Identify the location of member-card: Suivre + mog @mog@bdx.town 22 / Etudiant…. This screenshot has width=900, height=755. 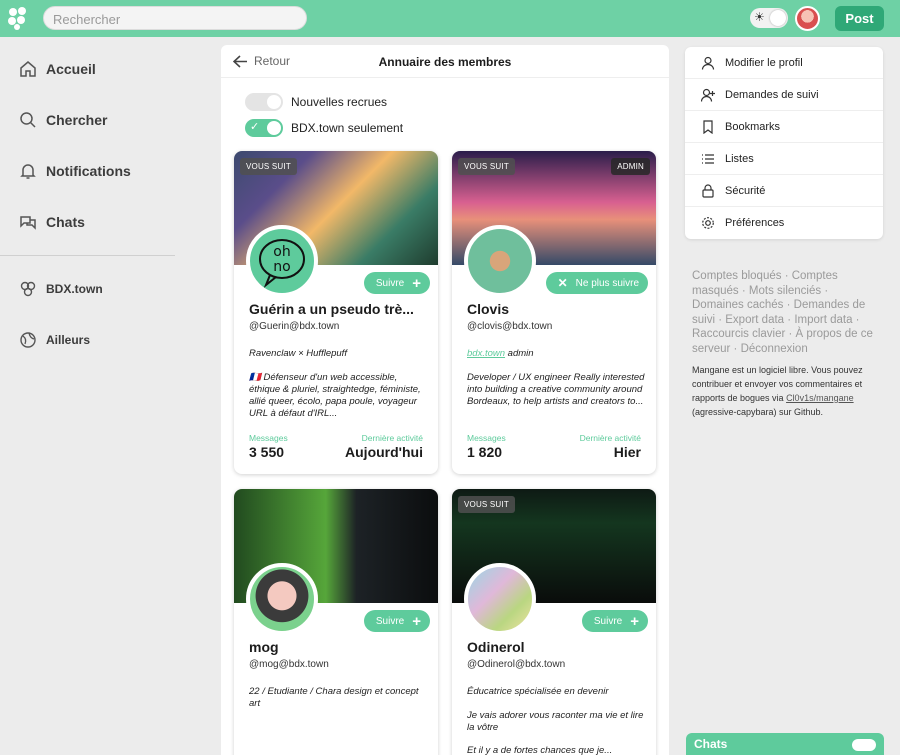
(336, 622).